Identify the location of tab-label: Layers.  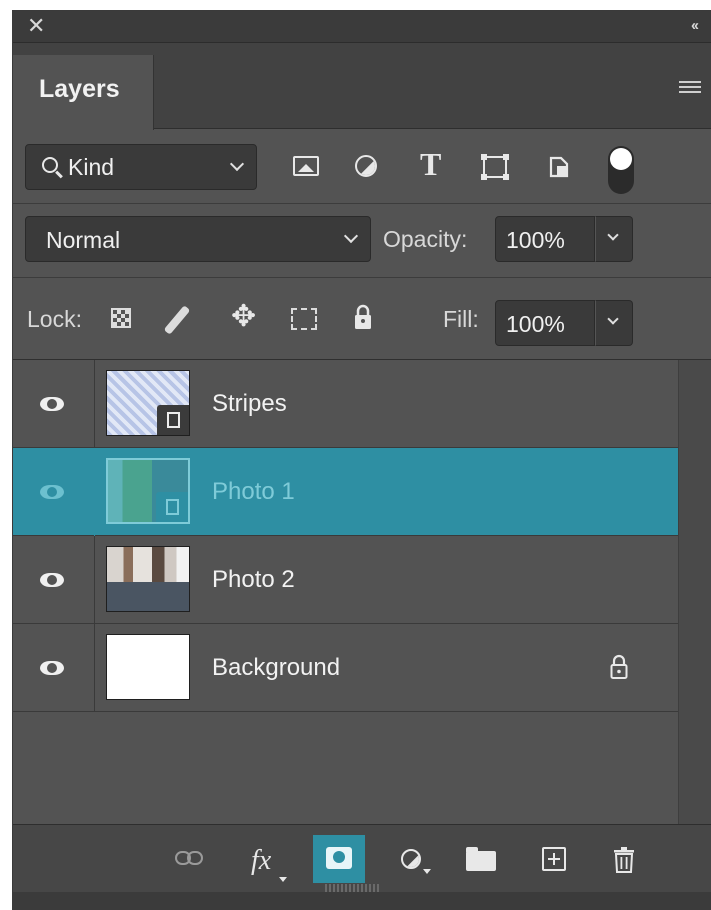
(79, 89).